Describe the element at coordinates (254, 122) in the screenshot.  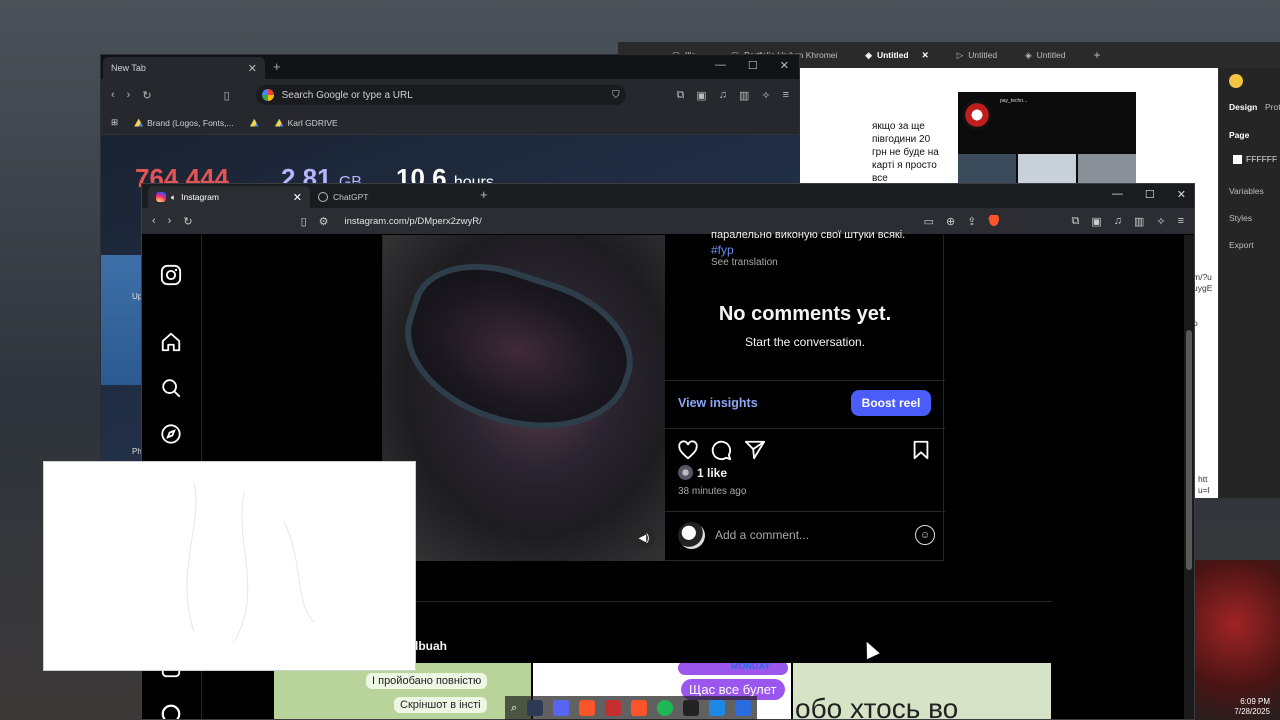
I see `bookmark-drive` at that location.